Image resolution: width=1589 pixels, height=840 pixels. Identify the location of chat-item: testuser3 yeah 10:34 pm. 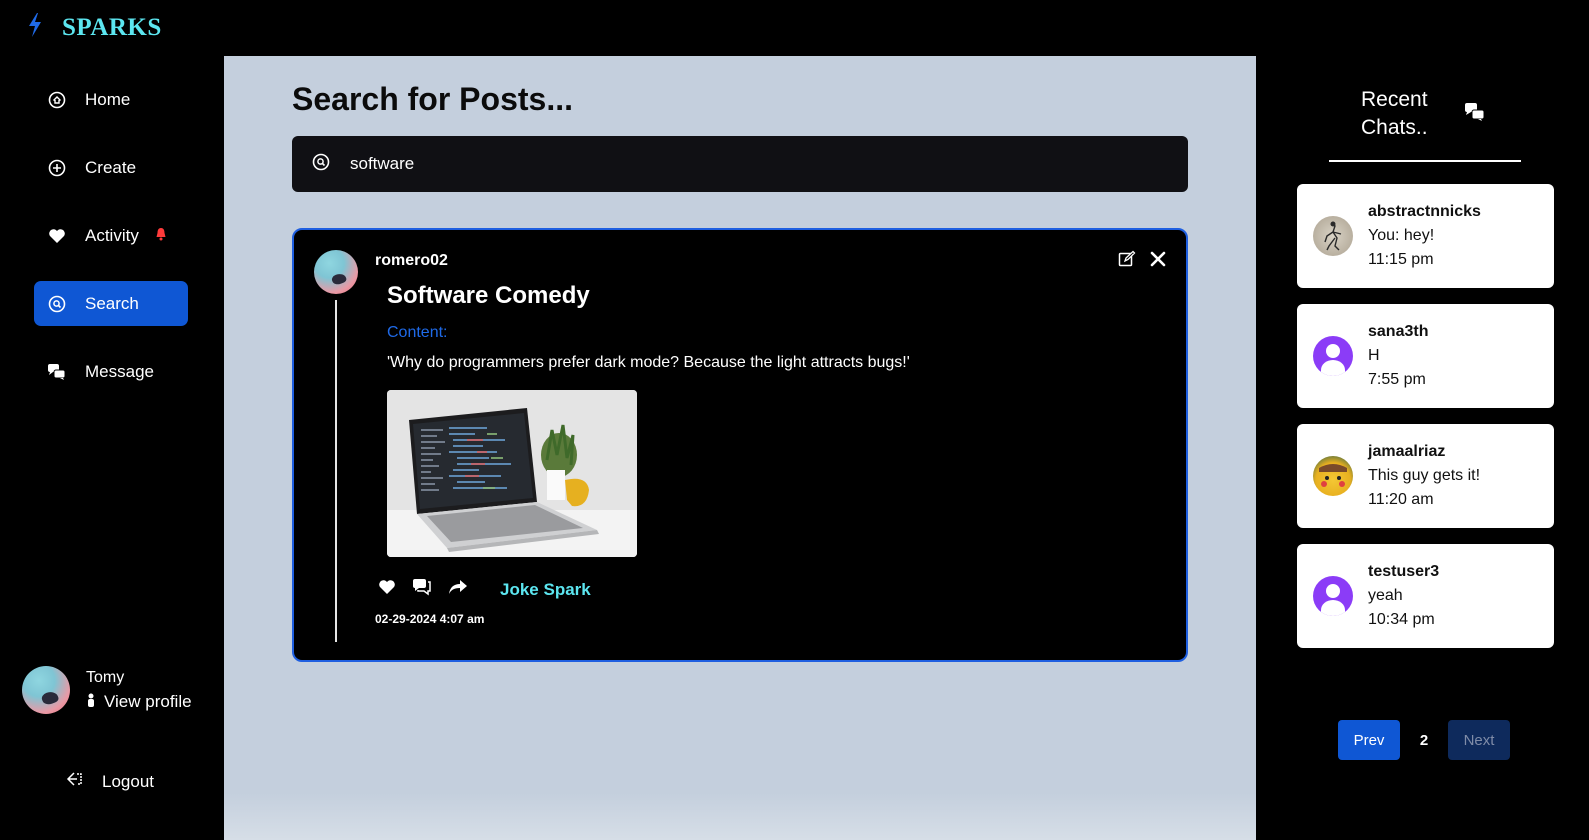
(1425, 596).